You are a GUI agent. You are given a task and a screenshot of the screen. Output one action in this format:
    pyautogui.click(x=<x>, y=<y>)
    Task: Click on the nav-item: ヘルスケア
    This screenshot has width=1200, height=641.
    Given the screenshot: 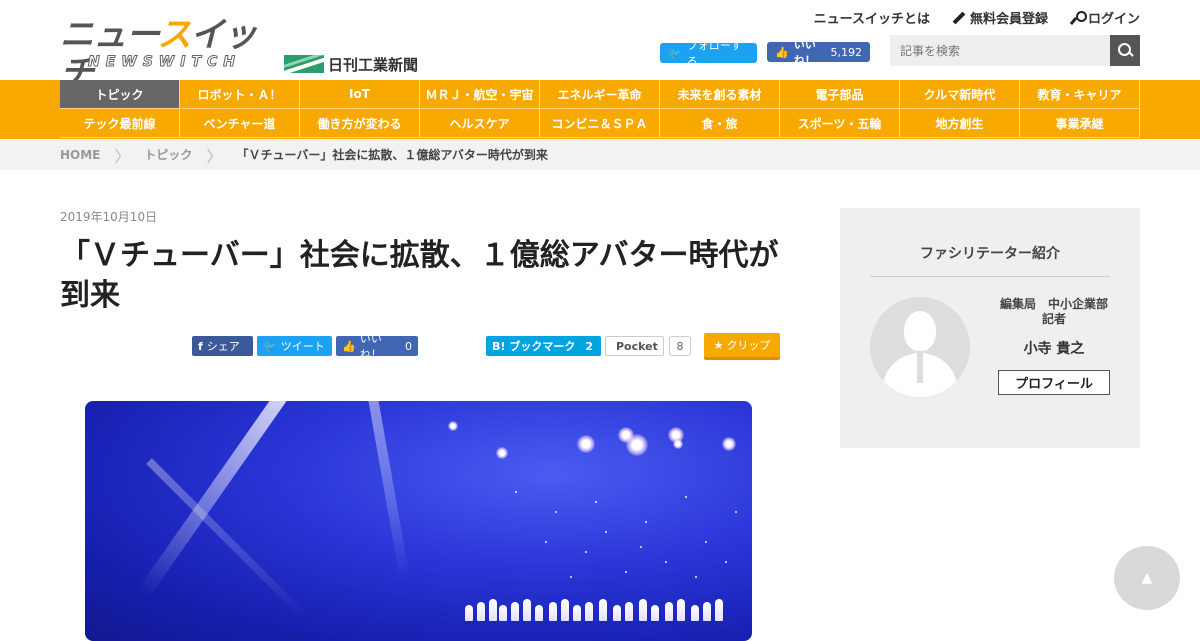 What is the action you would take?
    pyautogui.click(x=480, y=123)
    